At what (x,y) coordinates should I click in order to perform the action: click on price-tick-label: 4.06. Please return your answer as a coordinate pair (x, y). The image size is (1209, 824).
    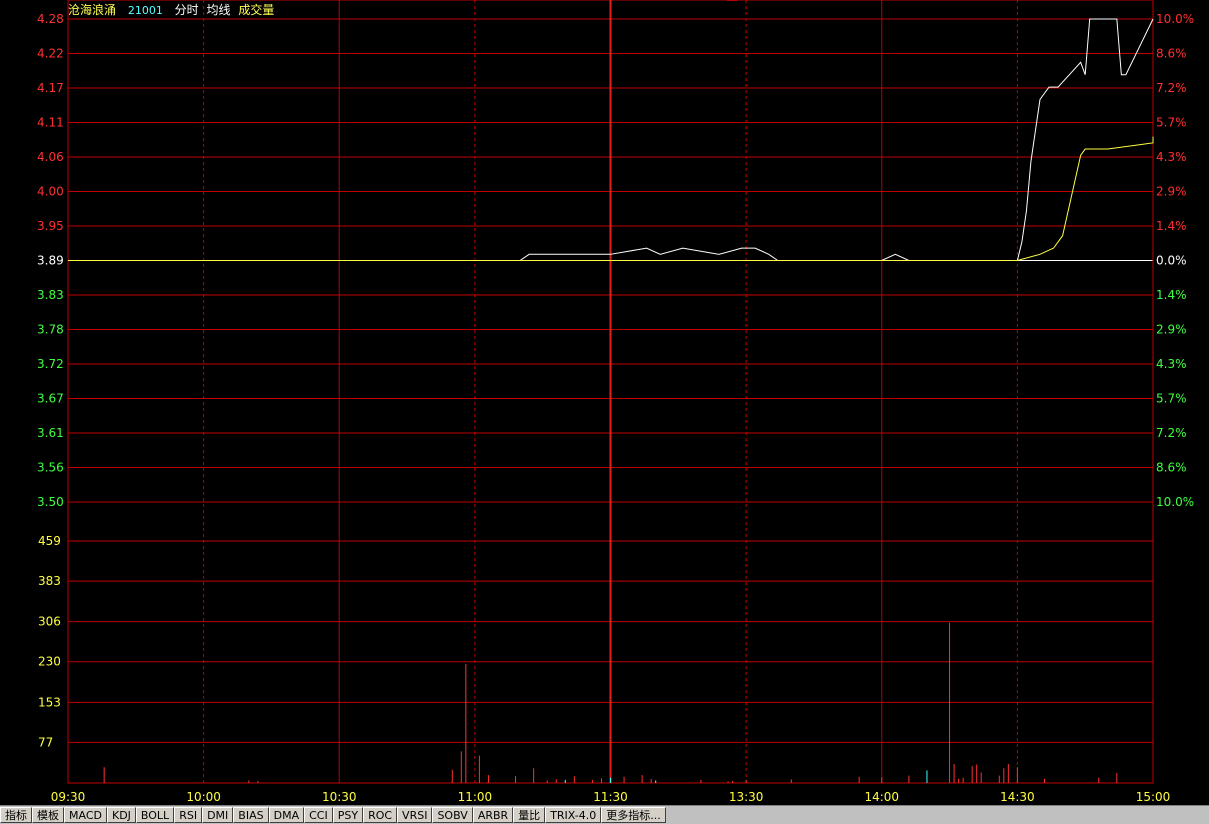
    Looking at the image, I should click on (50, 157).